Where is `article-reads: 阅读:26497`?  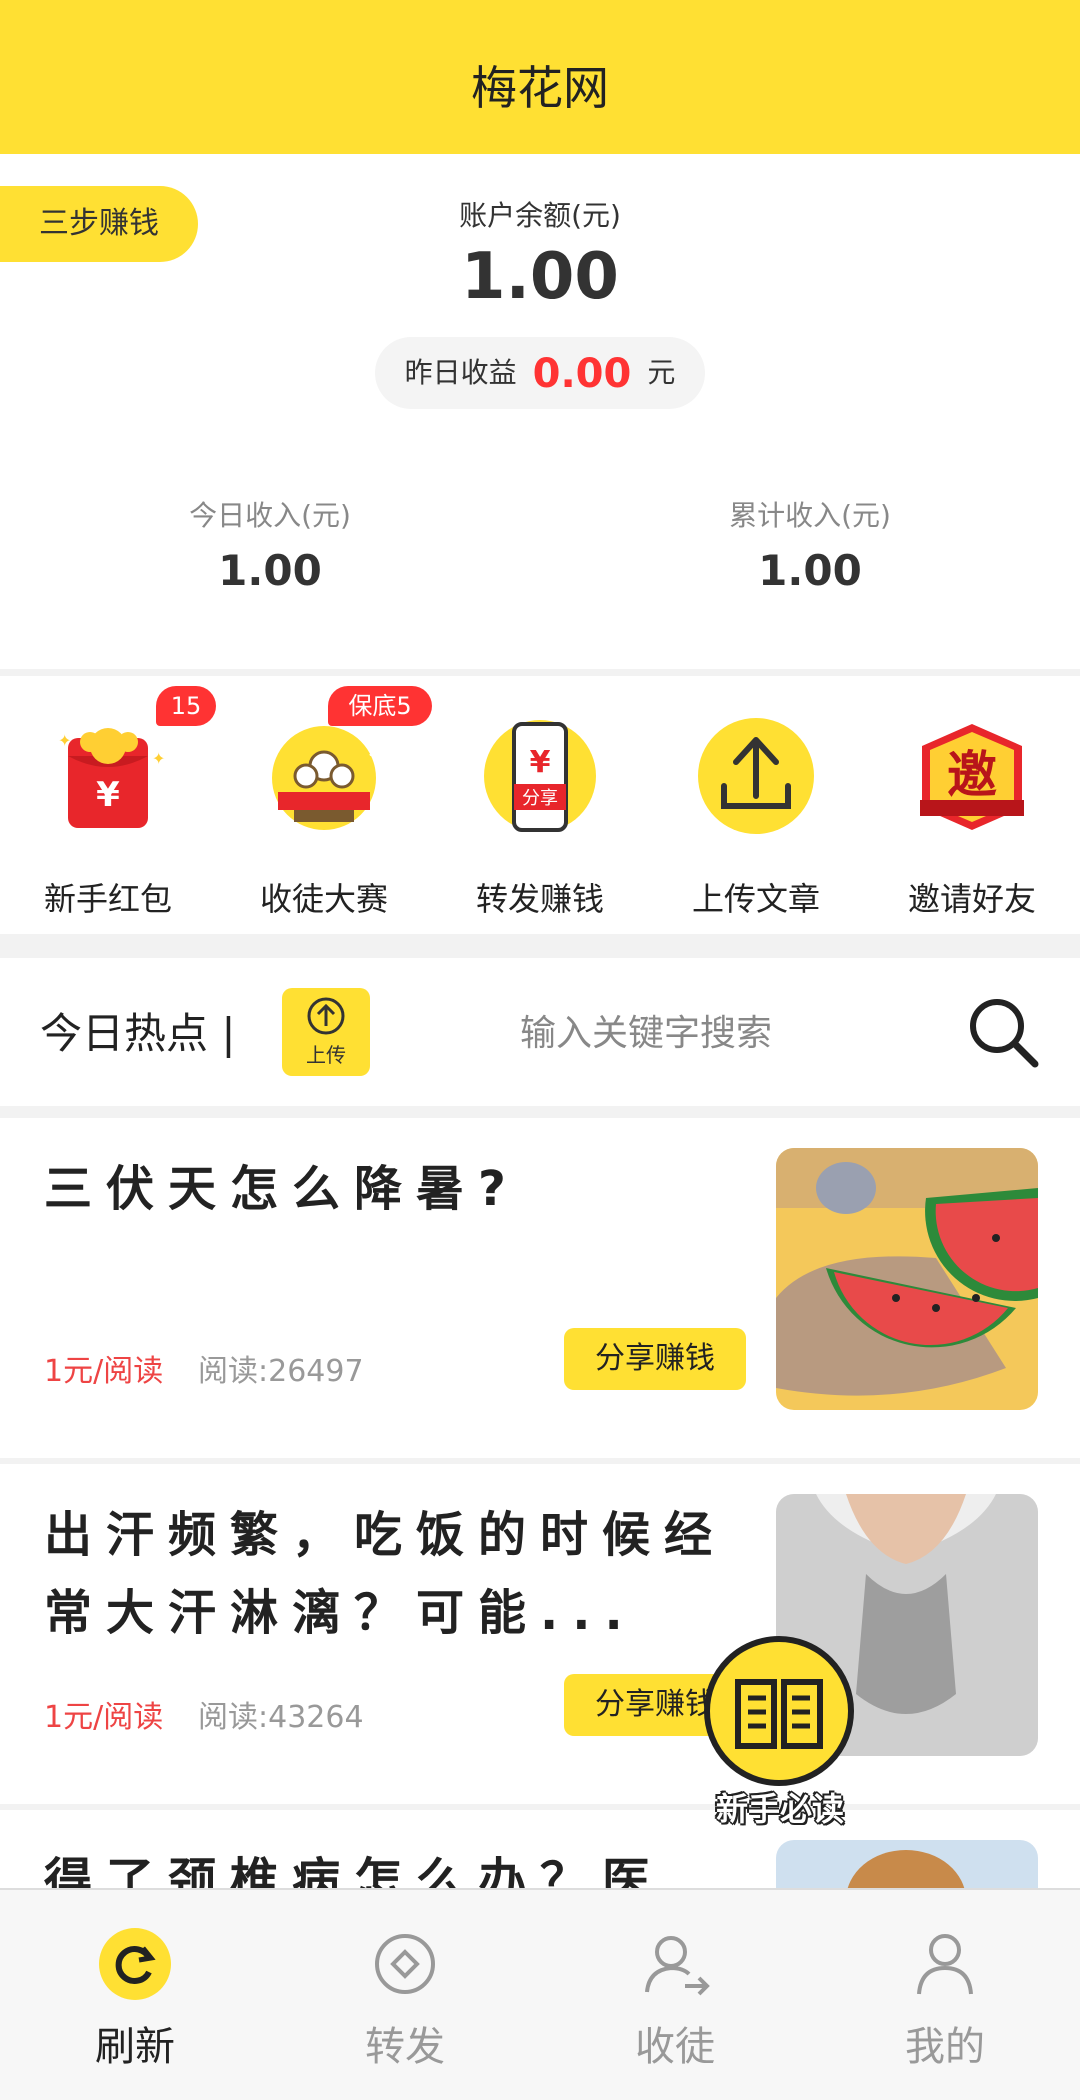
article-reads: 阅读:26497 is located at coordinates (281, 1371).